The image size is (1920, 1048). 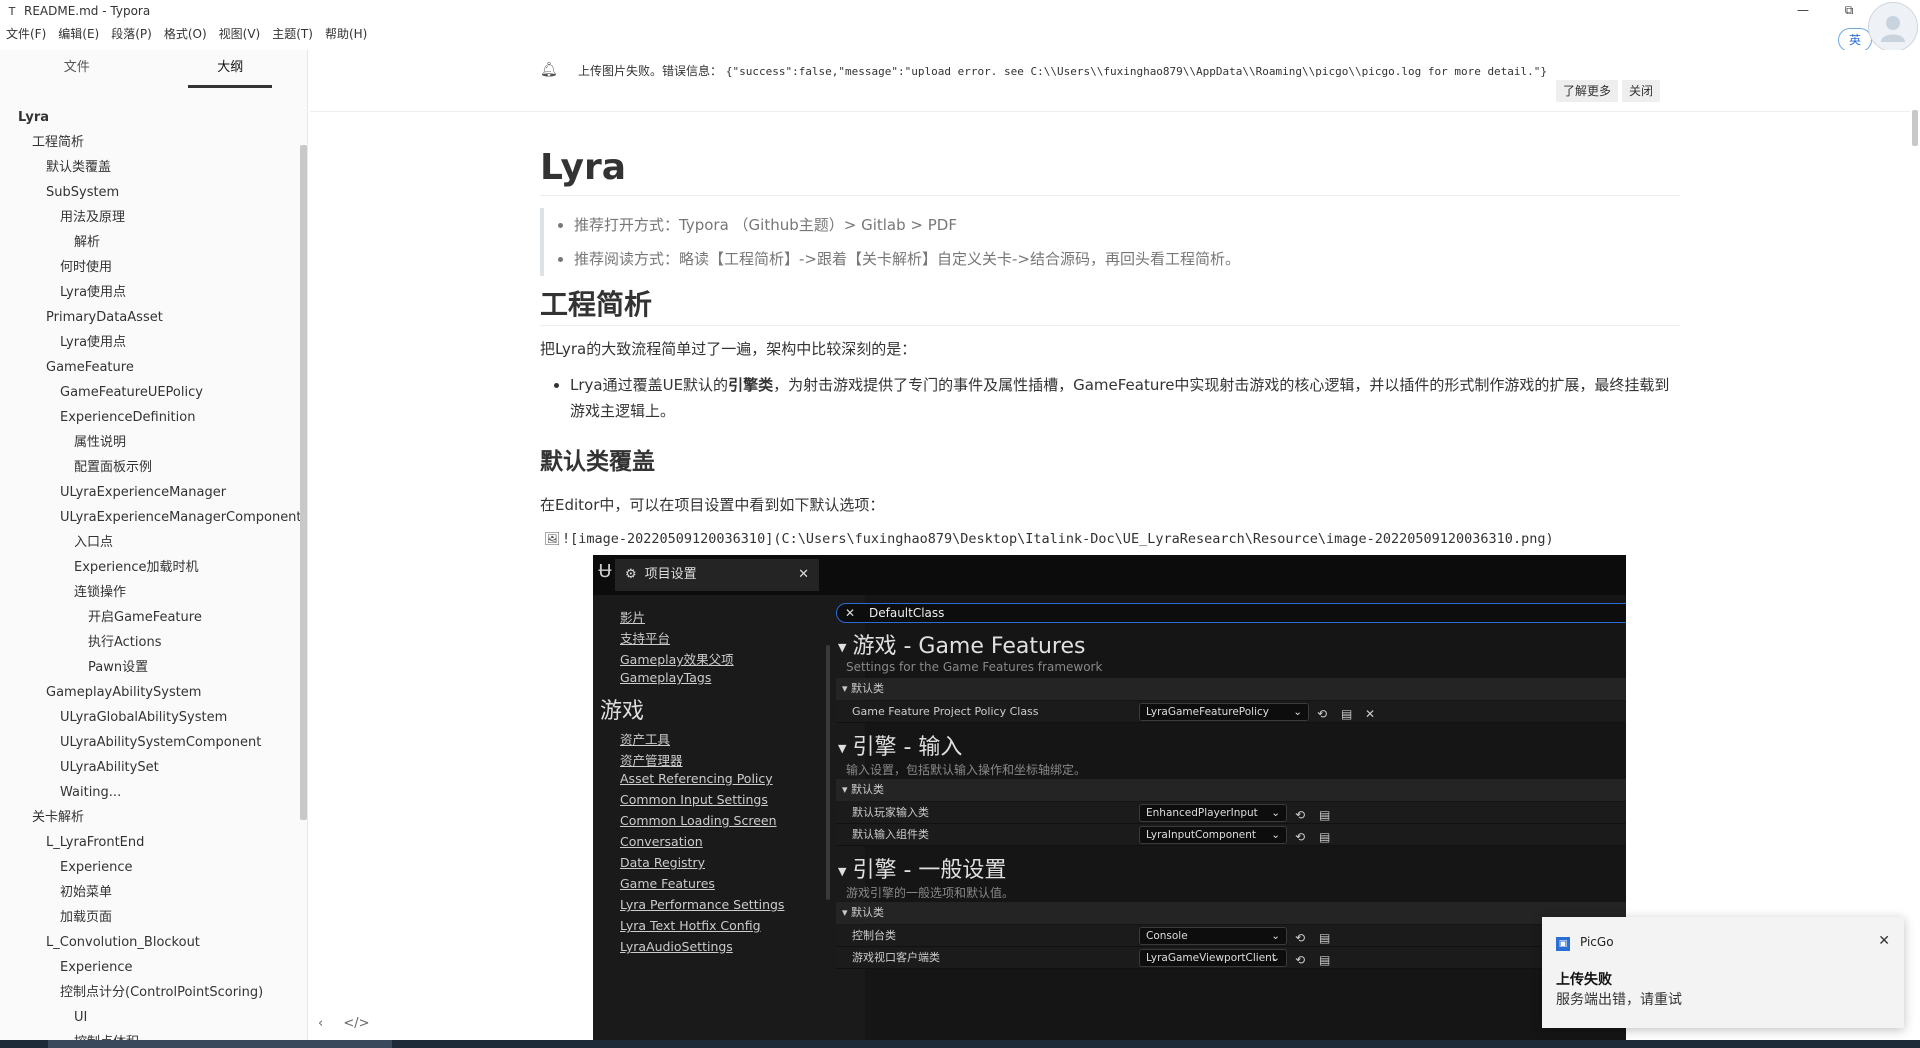 I want to click on outline-item: ULyraAbilitySet, so click(x=150, y=767).